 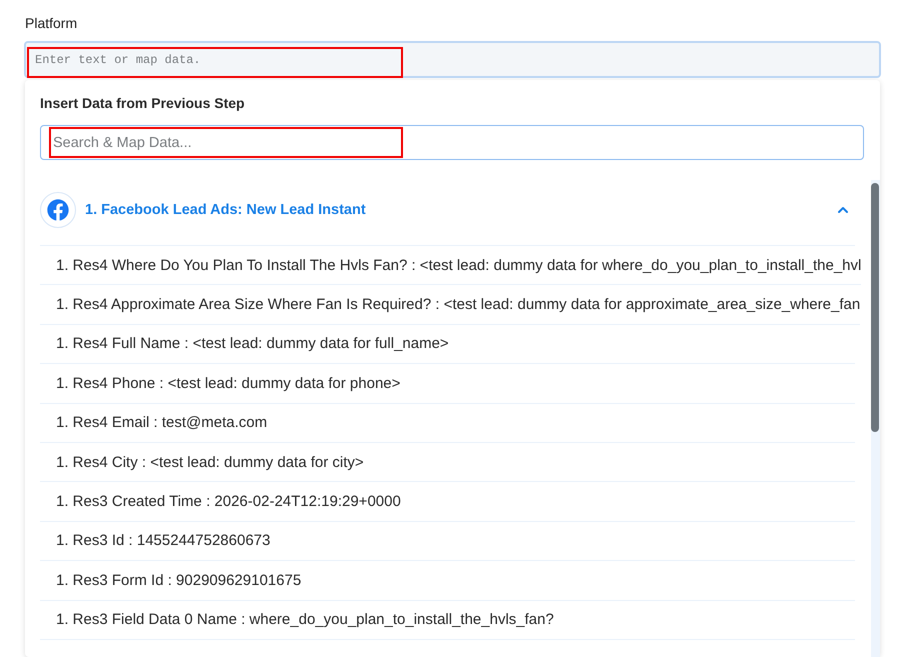 I want to click on scrollbar-track, so click(x=875, y=418).